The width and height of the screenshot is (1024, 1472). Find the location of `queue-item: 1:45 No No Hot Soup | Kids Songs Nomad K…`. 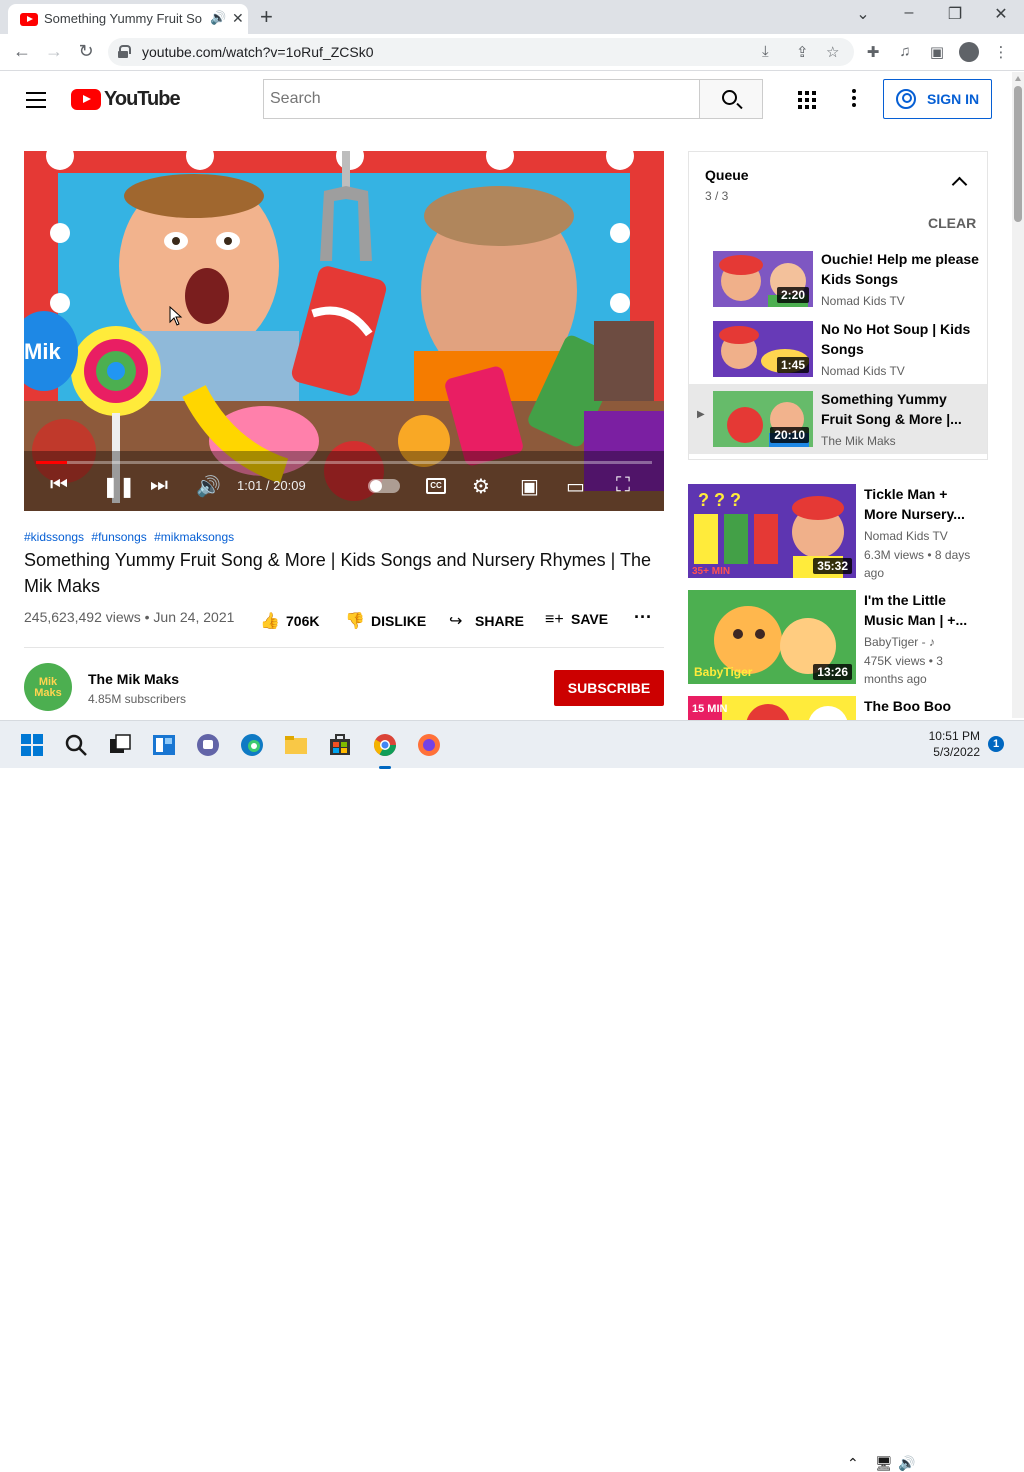

queue-item: 1:45 No No Hot Soup | Kids Songs Nomad K… is located at coordinates (838, 349).